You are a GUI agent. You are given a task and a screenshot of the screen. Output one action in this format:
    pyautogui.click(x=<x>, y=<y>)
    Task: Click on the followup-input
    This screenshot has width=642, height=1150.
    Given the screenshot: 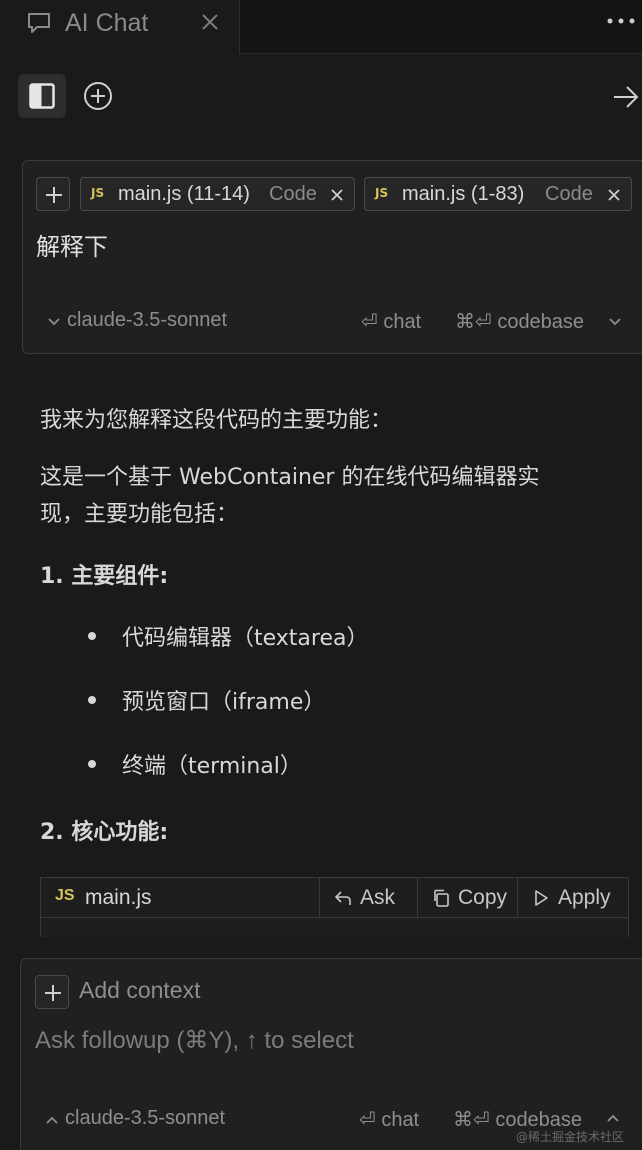 What is the action you would take?
    pyautogui.click(x=315, y=1041)
    